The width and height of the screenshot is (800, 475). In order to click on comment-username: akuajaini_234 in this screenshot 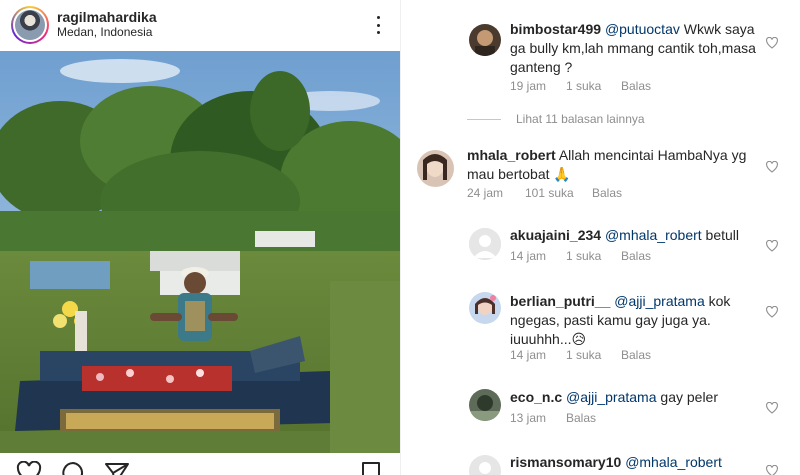, I will do `click(555, 235)`.